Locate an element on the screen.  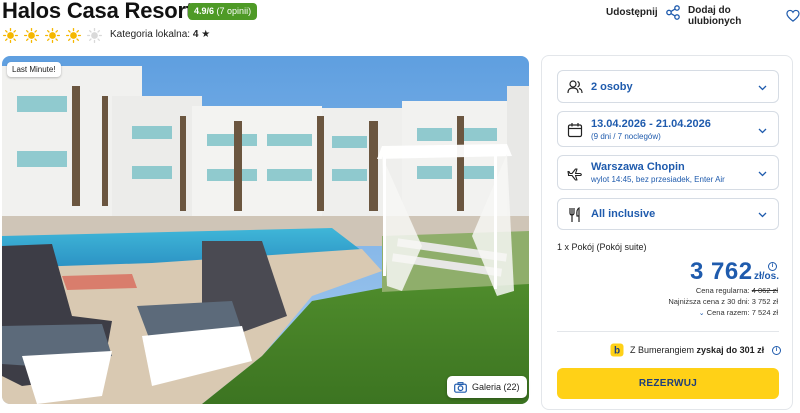
regular-price-label: Cena regularna: is located at coordinates (722, 290).